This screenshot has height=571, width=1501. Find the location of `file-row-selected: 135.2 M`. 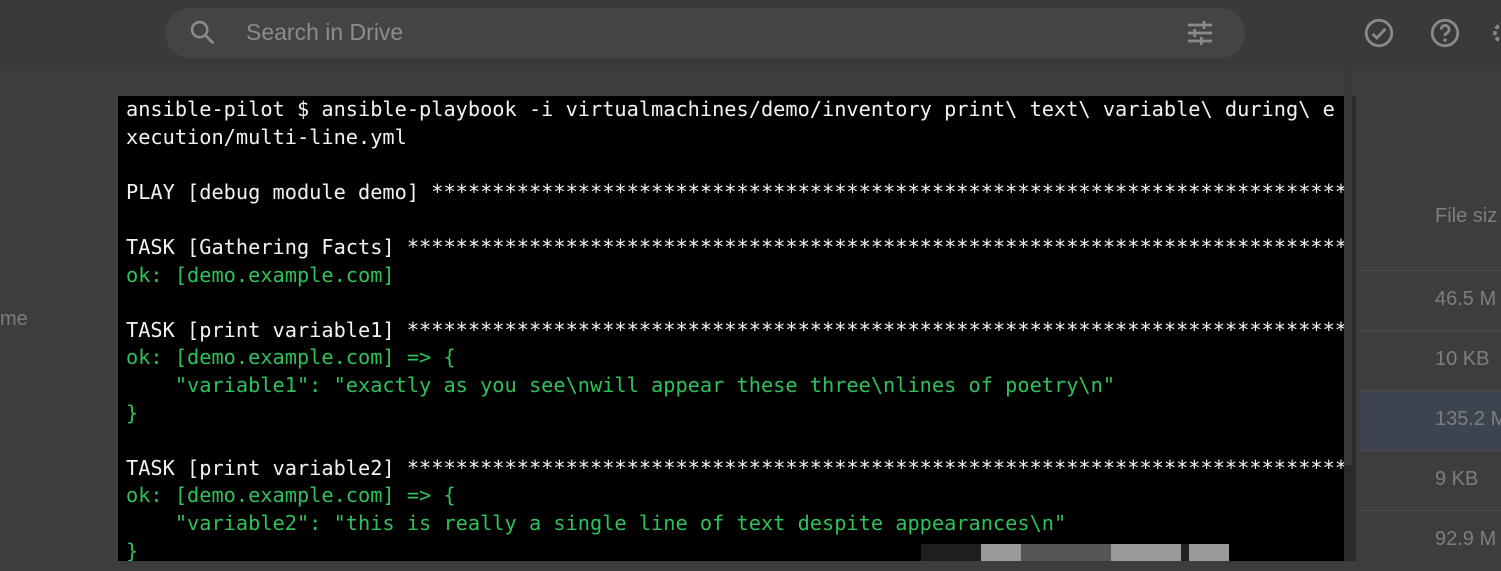

file-row-selected: 135.2 M is located at coordinates (1430, 420).